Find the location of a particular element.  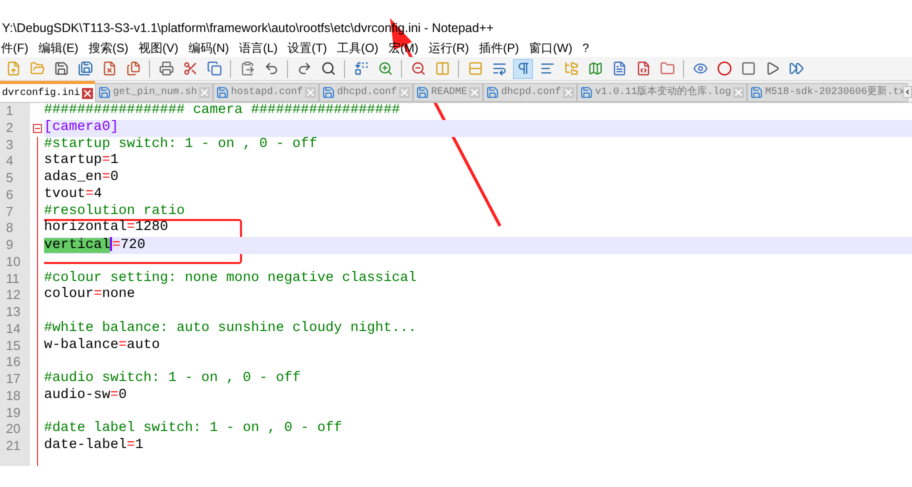

line-number: 15 is located at coordinates (15, 346).